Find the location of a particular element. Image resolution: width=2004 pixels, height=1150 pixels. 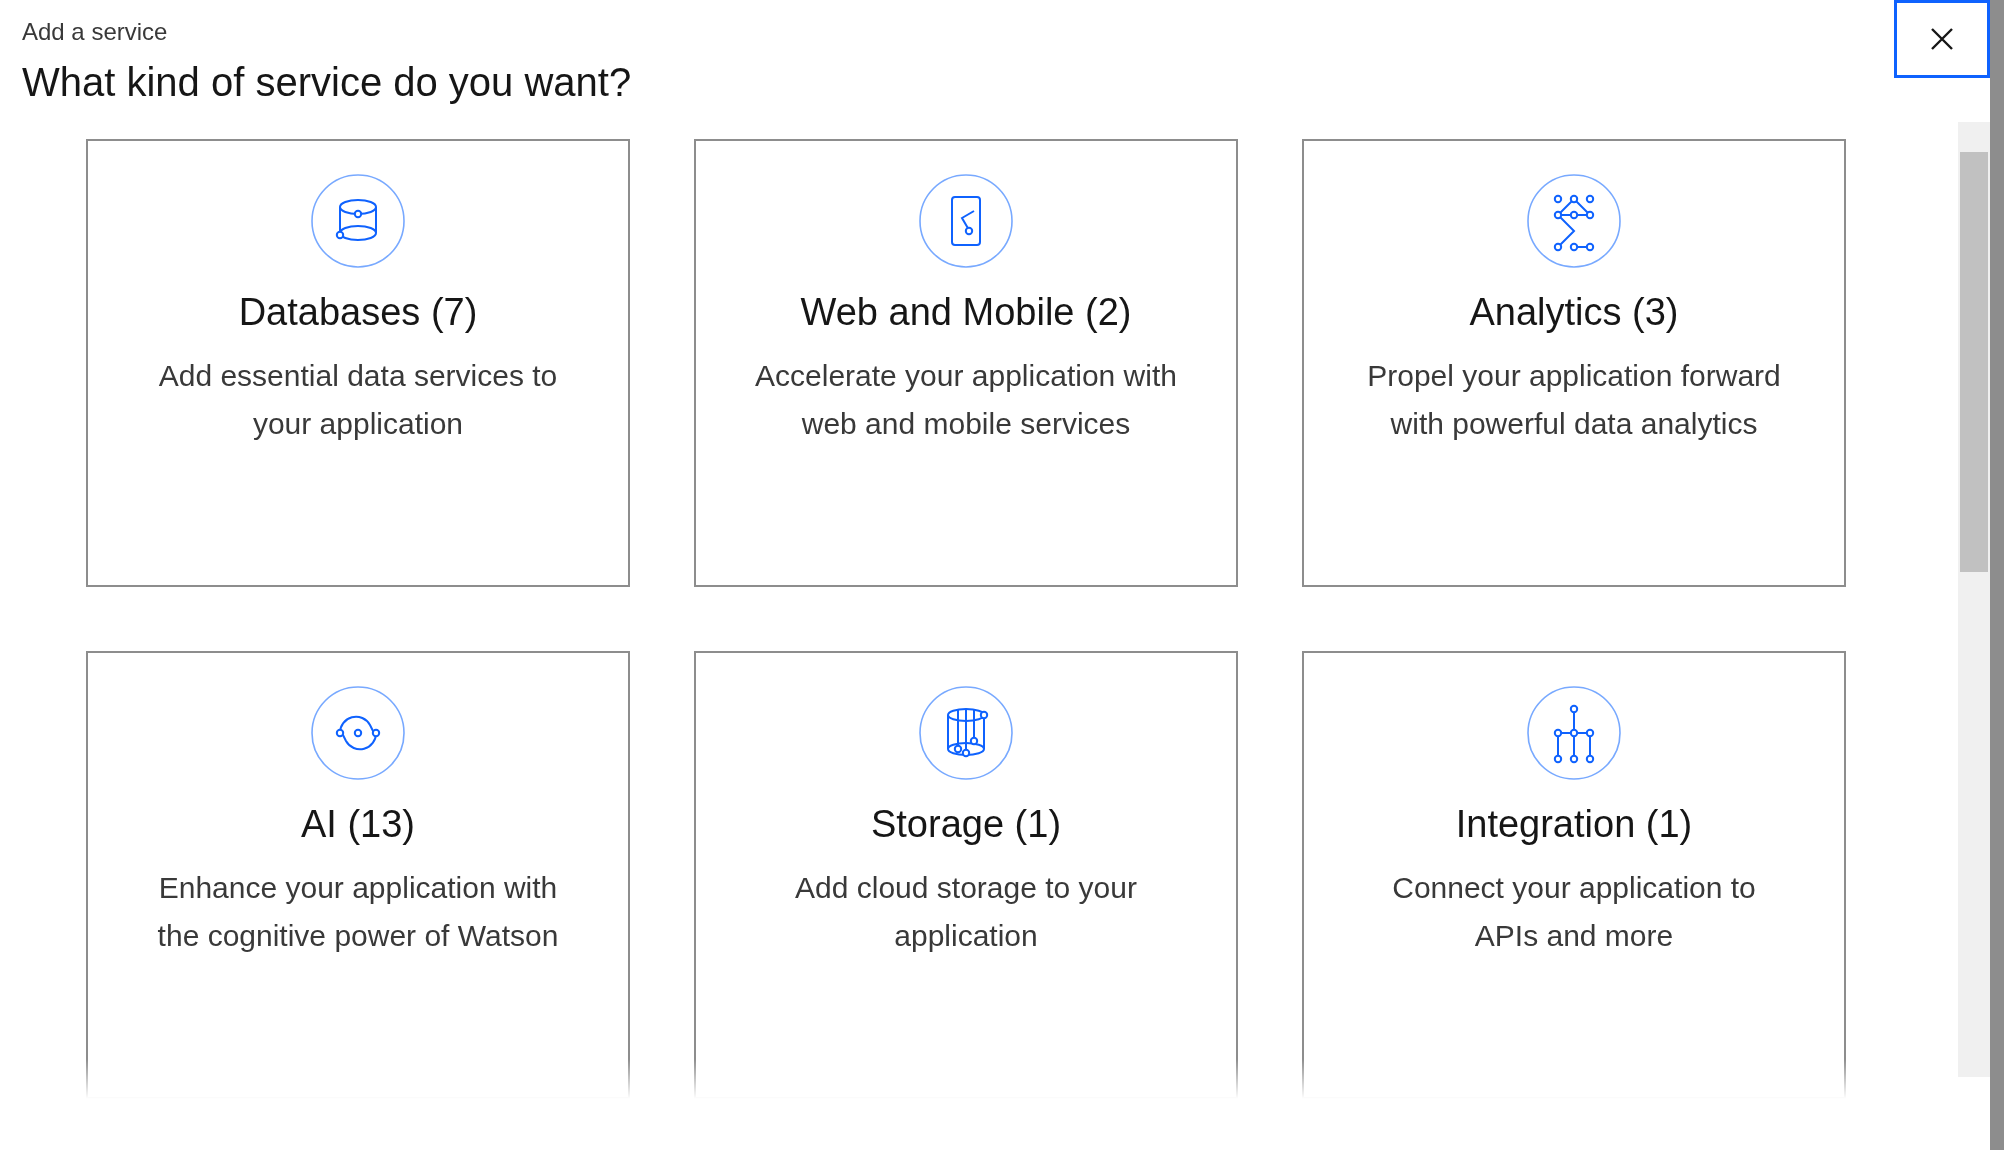

service-card: Databases (7) Add essential data services to your application is located at coordinates (358, 363).